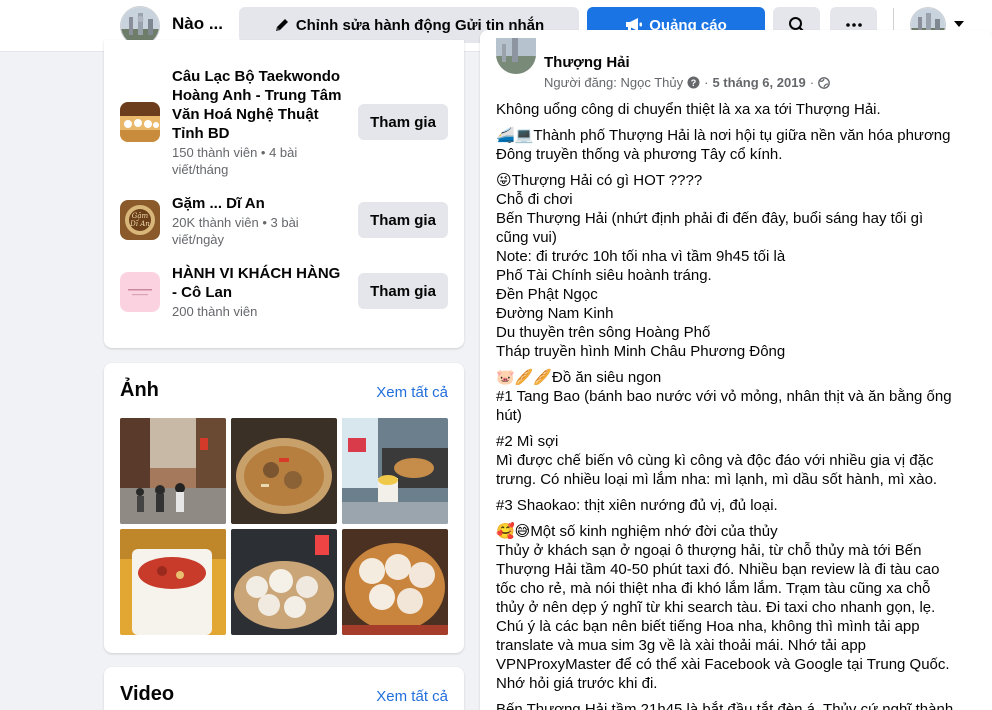  What do you see at coordinates (284, 688) in the screenshot?
I see `videos-card: Video Xem tất cả` at bounding box center [284, 688].